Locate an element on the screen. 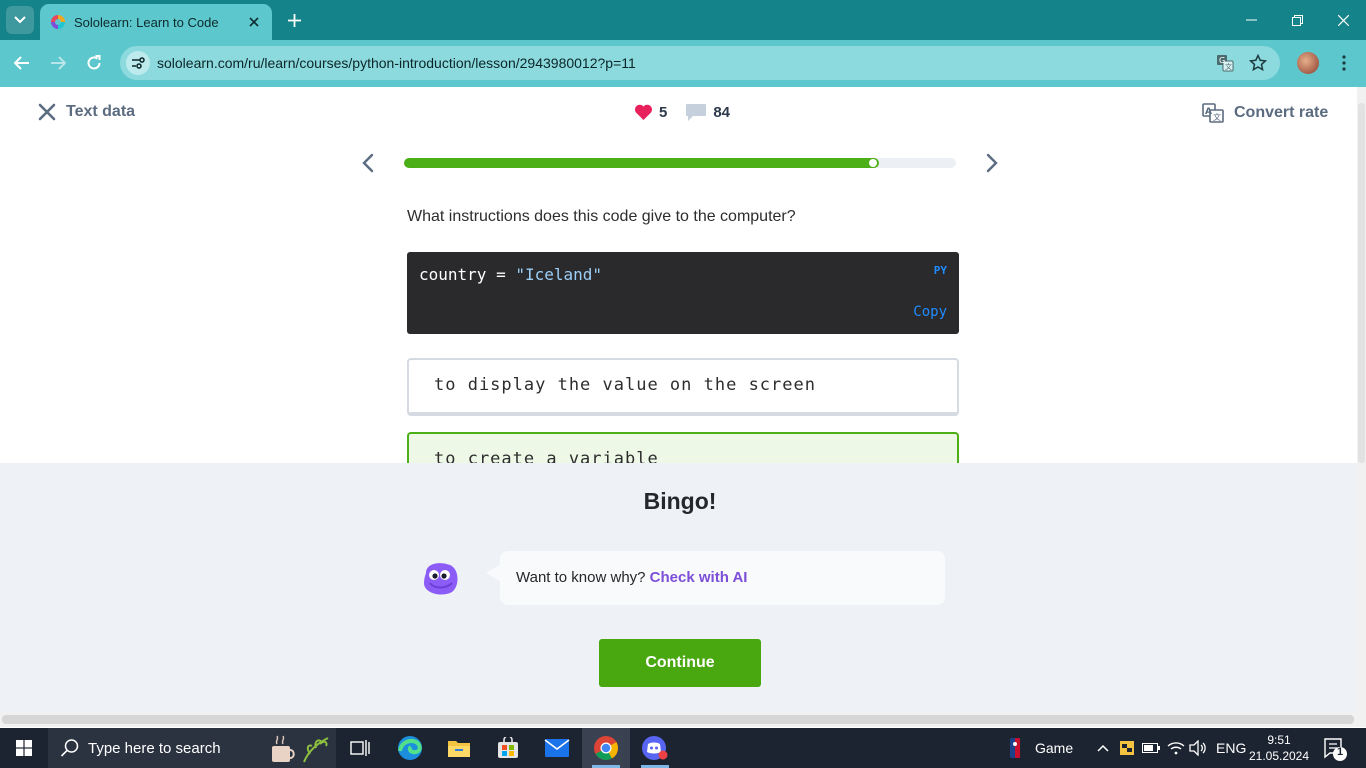 The image size is (1366, 768). comments-count: 84 is located at coordinates (722, 112).